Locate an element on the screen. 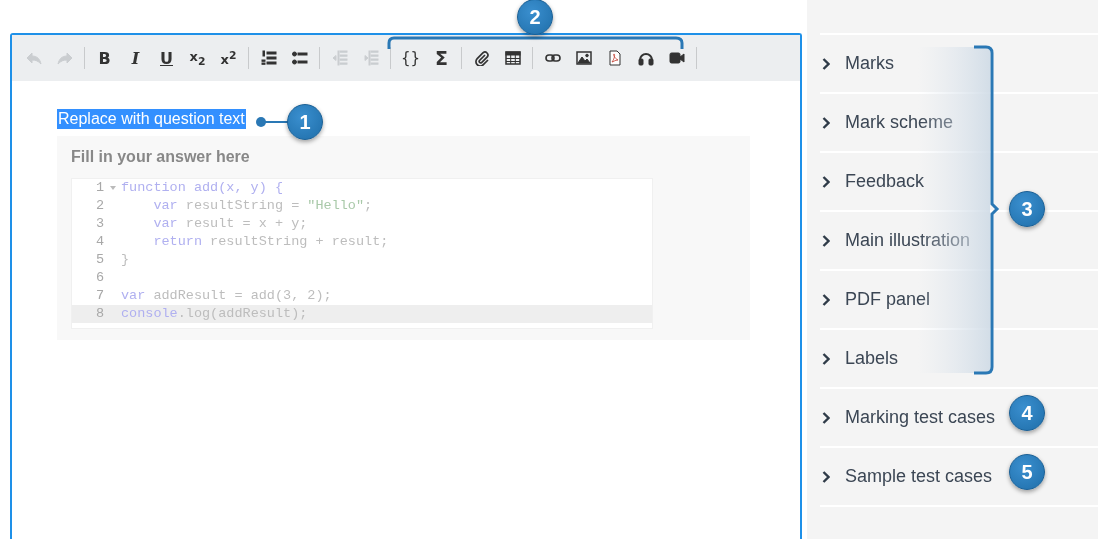  video-camera-icon is located at coordinates (676, 58).